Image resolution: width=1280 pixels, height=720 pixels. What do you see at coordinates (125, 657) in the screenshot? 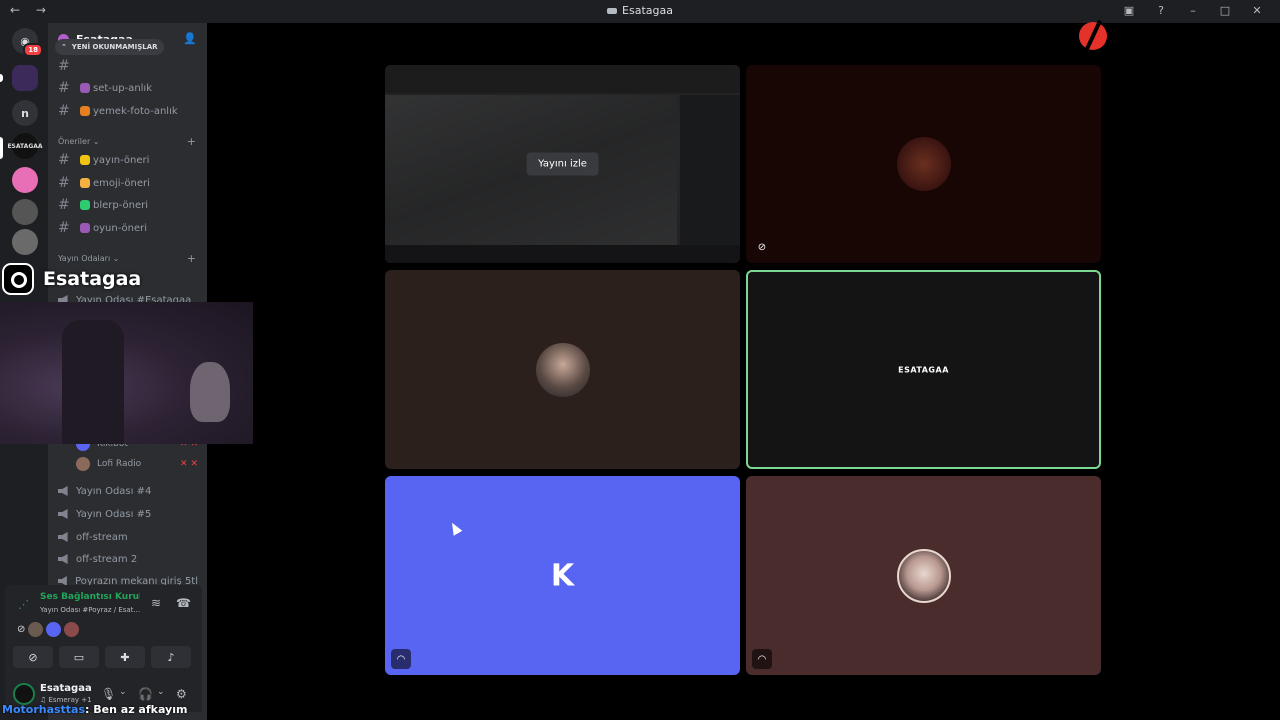
I see `activities-button: ✚` at bounding box center [125, 657].